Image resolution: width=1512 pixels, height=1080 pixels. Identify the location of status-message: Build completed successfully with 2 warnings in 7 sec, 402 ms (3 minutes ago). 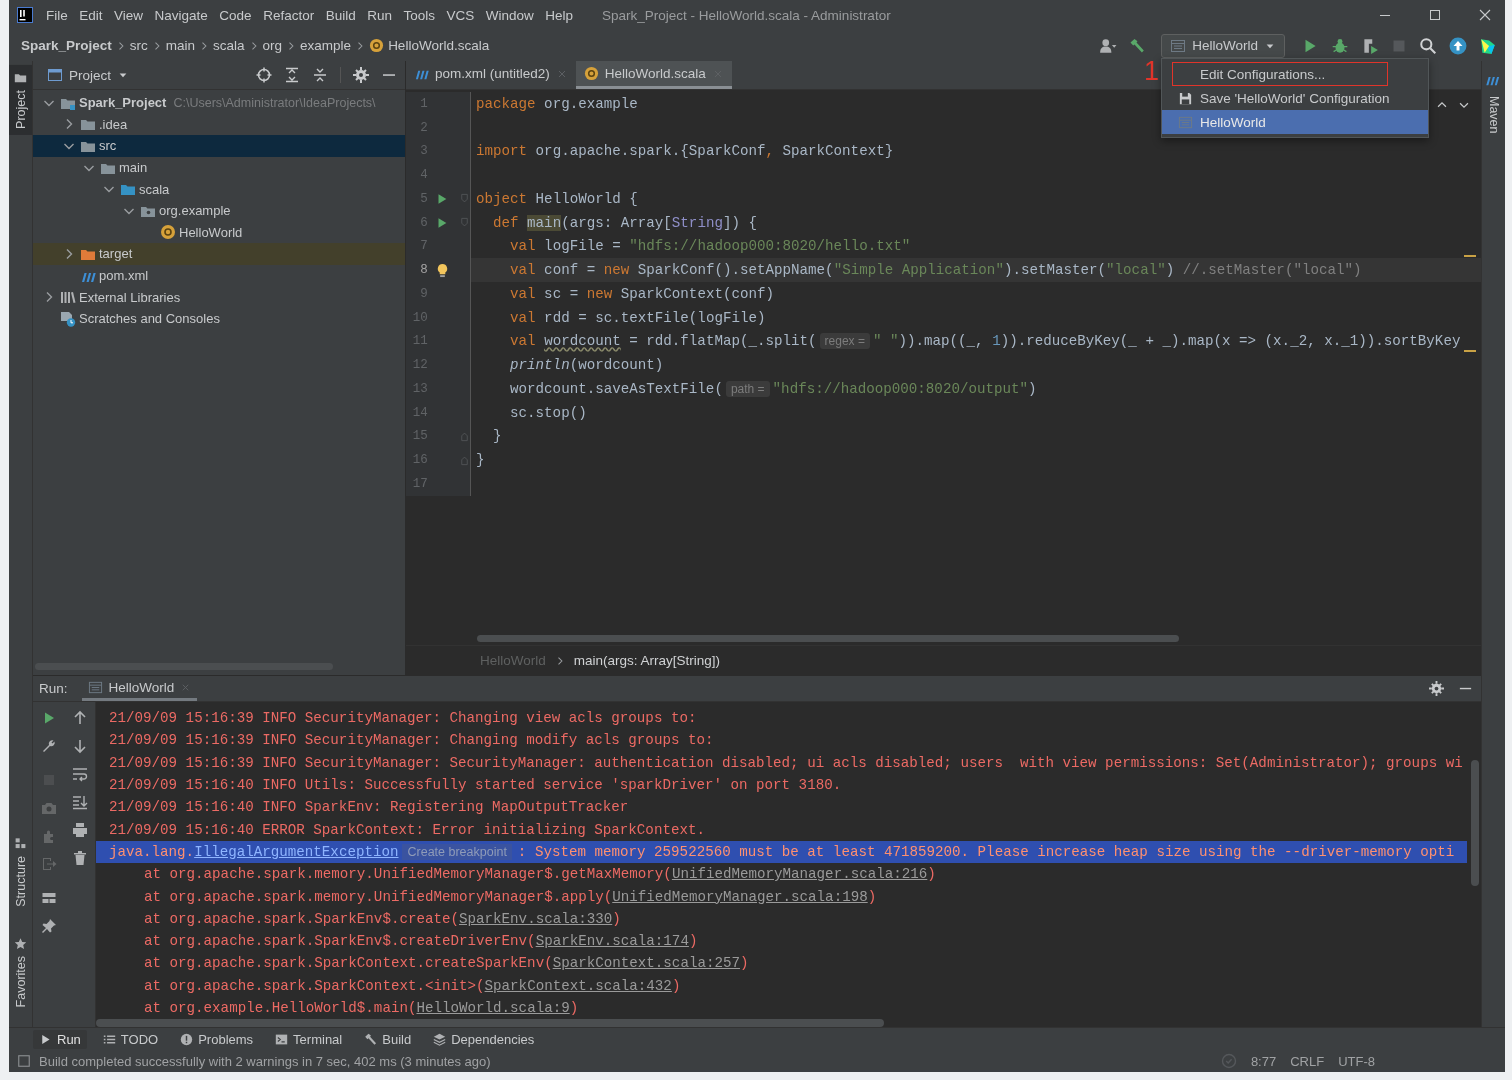
(265, 1061).